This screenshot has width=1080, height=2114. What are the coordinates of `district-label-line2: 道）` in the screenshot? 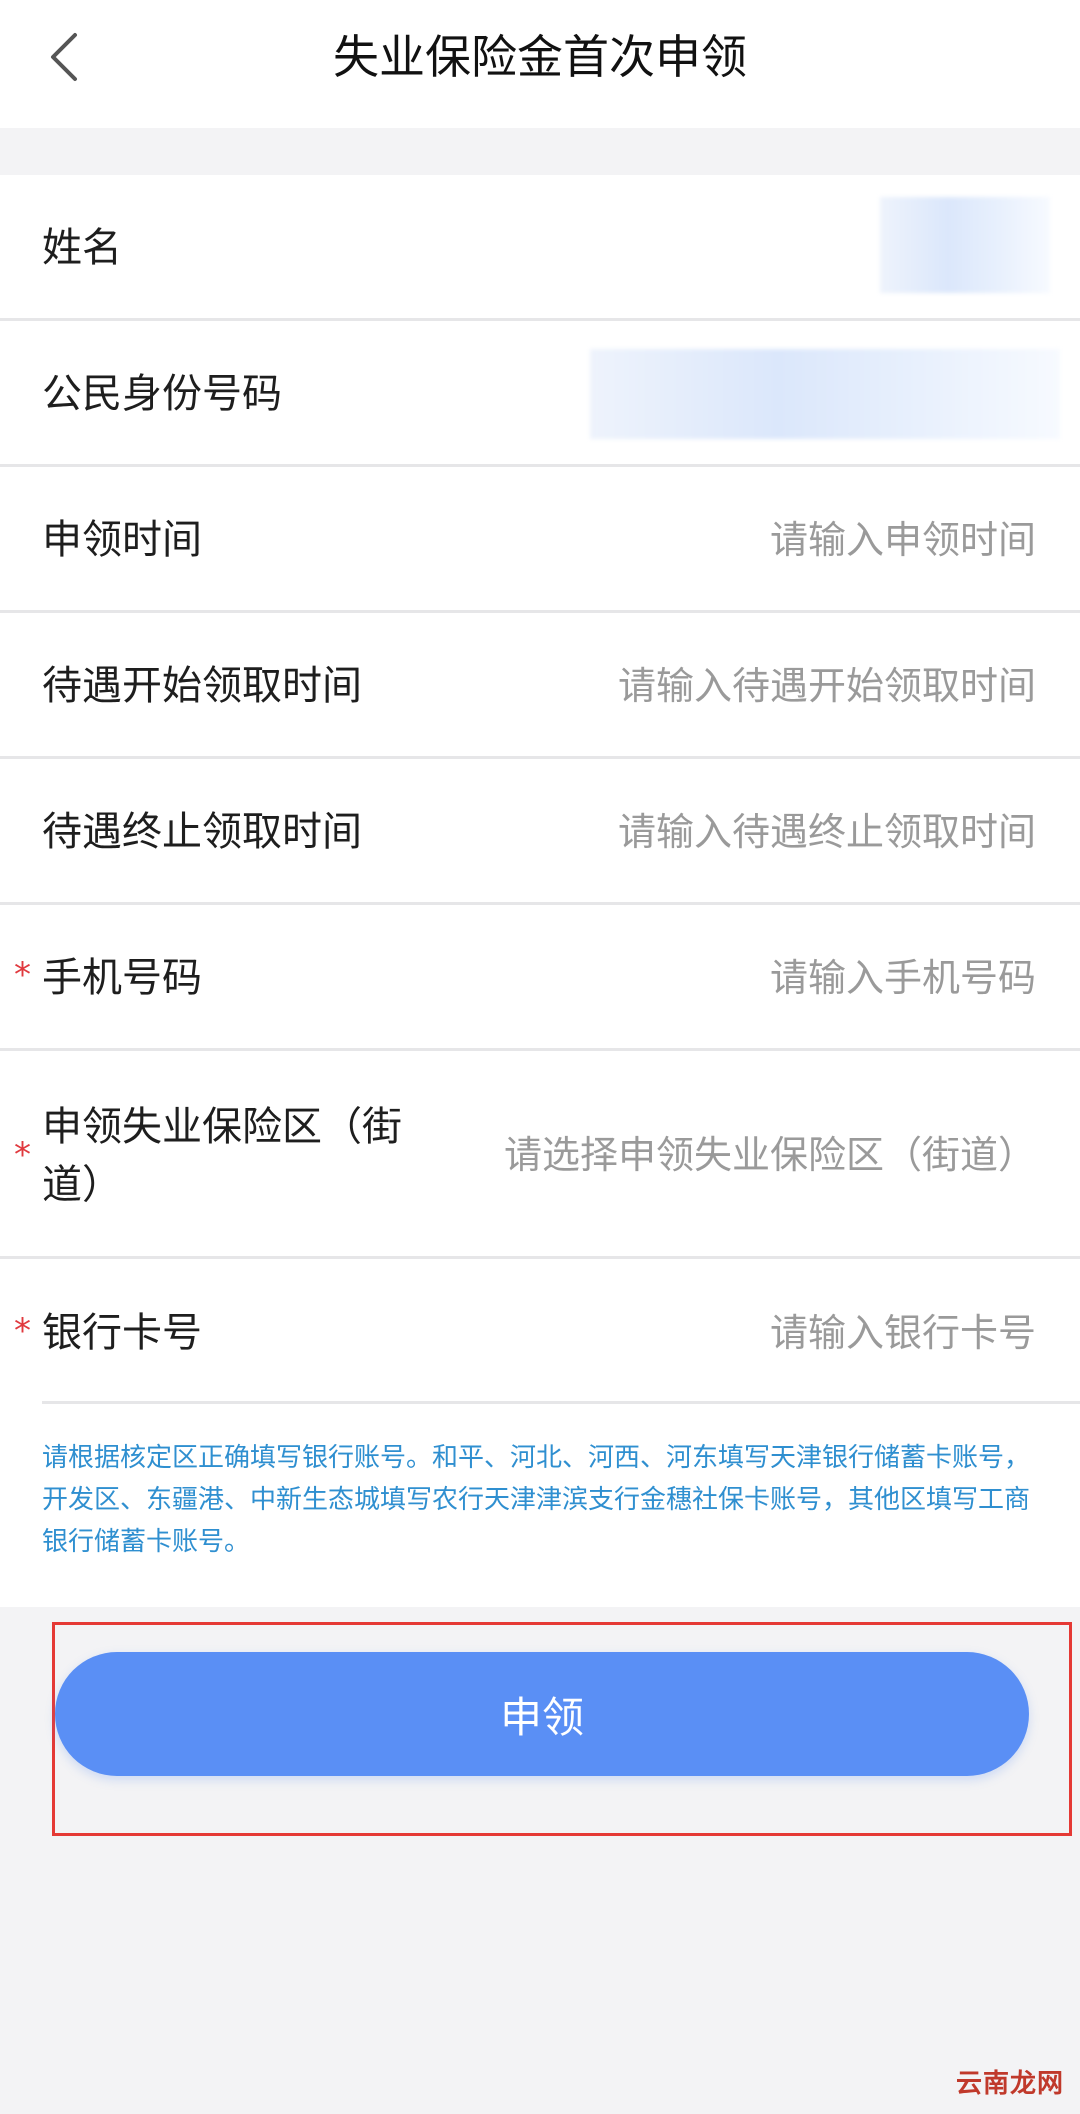 It's located at (82, 1185).